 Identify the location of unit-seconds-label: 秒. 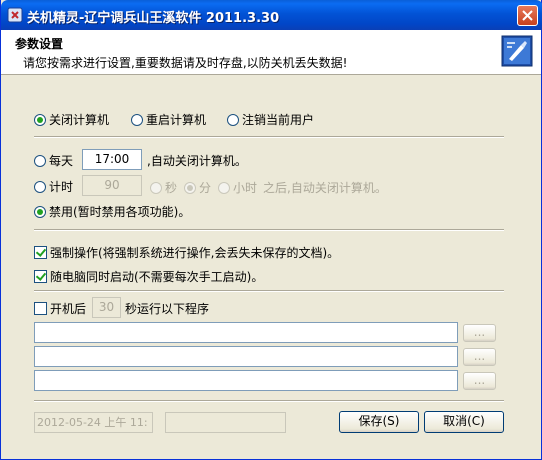
(171, 188).